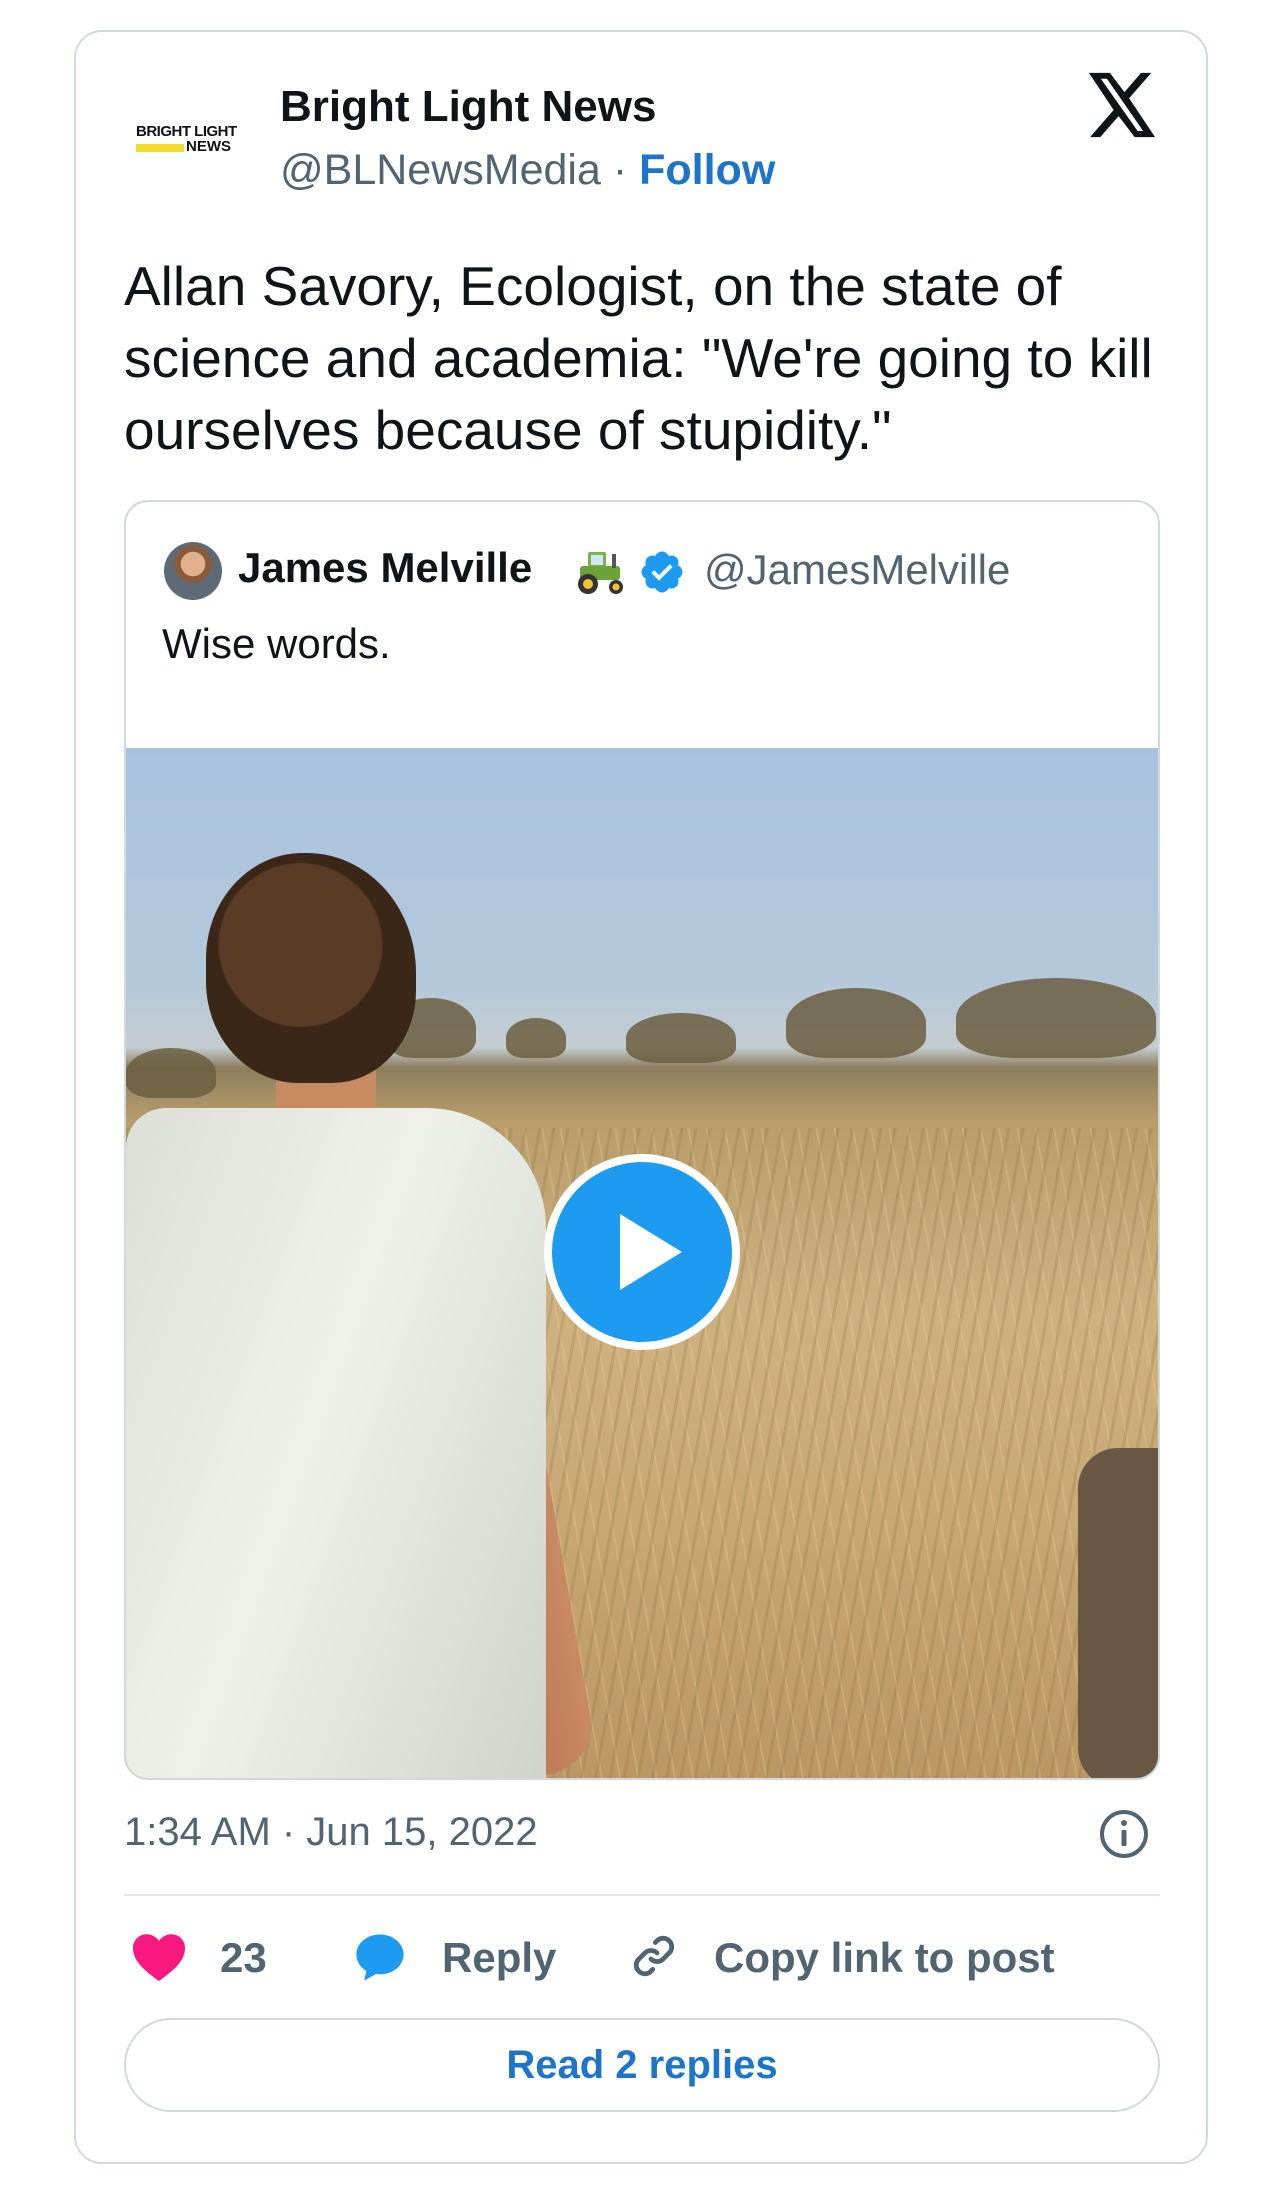 This screenshot has width=1284, height=2198. I want to click on tweet-timestamp: 1:34 AM · Jun 15, 2022, so click(331, 1832).